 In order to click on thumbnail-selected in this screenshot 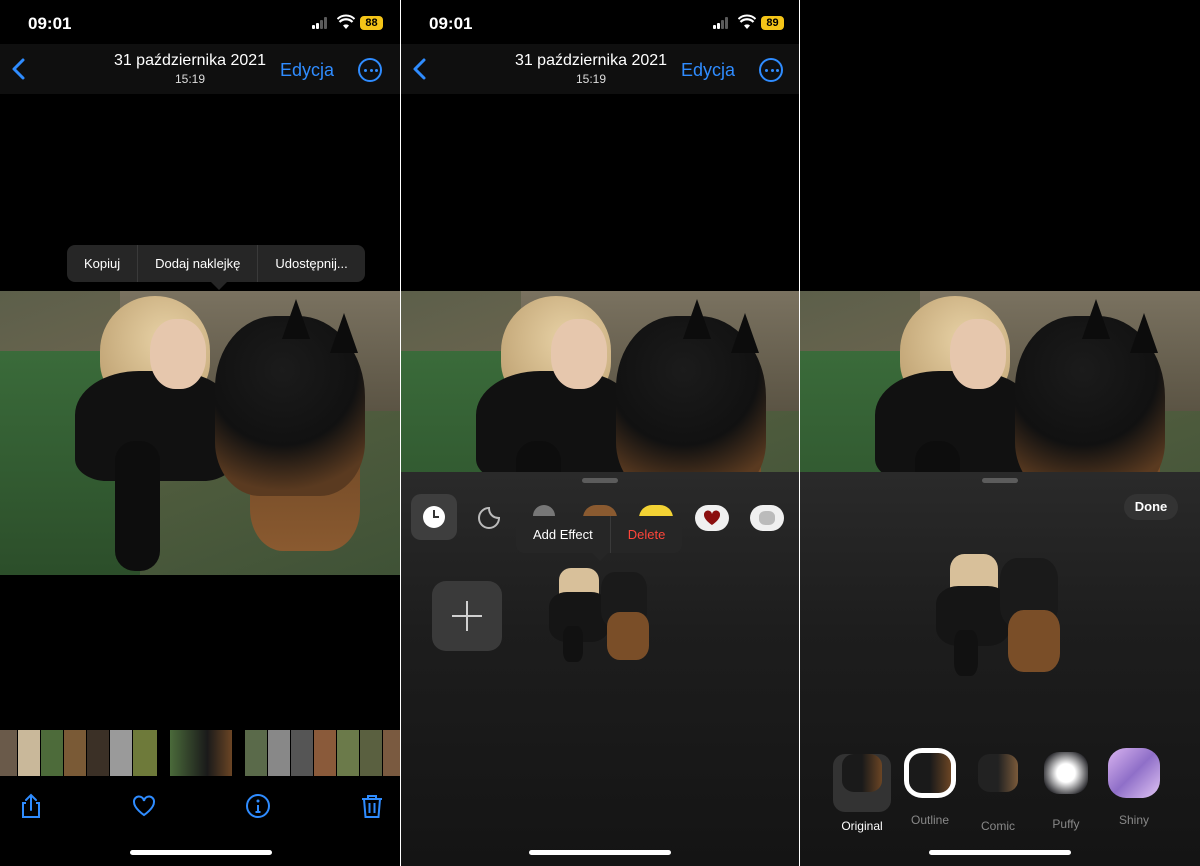, I will do `click(201, 753)`.